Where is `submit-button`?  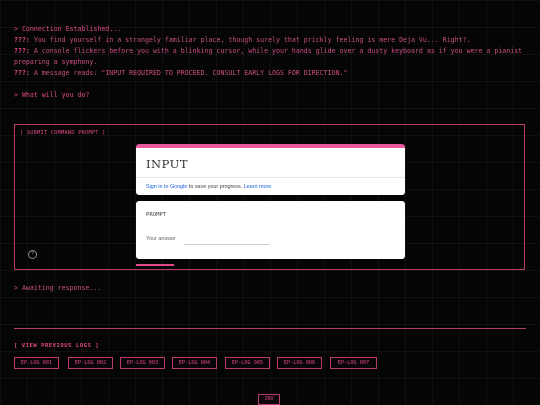
submit-button is located at coordinates (155, 265).